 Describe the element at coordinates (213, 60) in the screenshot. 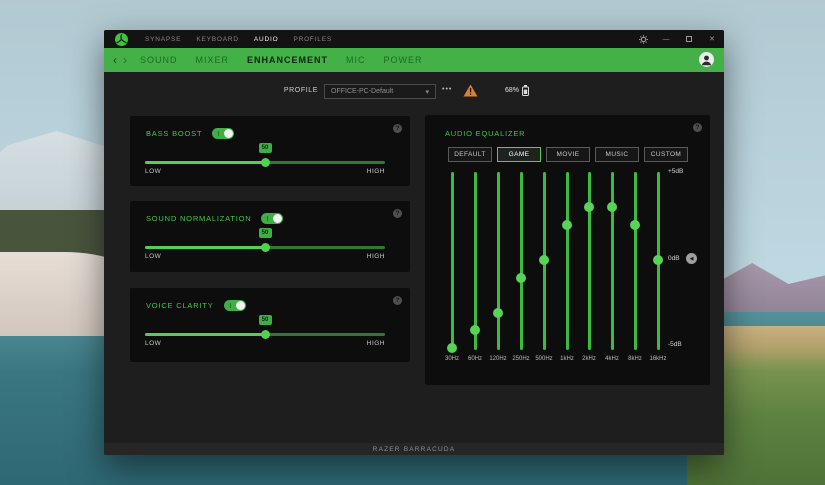

I see `tab-mixer: MIXER` at that location.